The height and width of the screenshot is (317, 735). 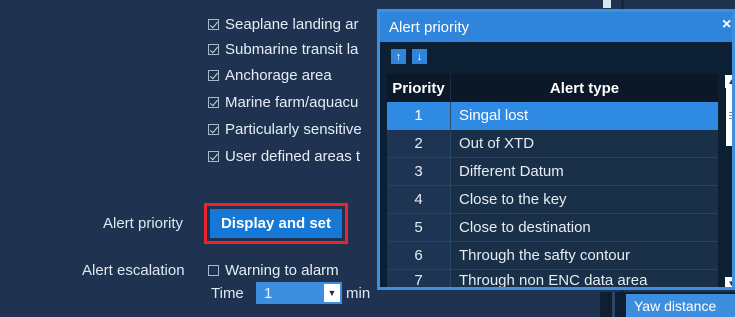 What do you see at coordinates (282, 270) in the screenshot?
I see `checkbox-label: Warning to alarm` at bounding box center [282, 270].